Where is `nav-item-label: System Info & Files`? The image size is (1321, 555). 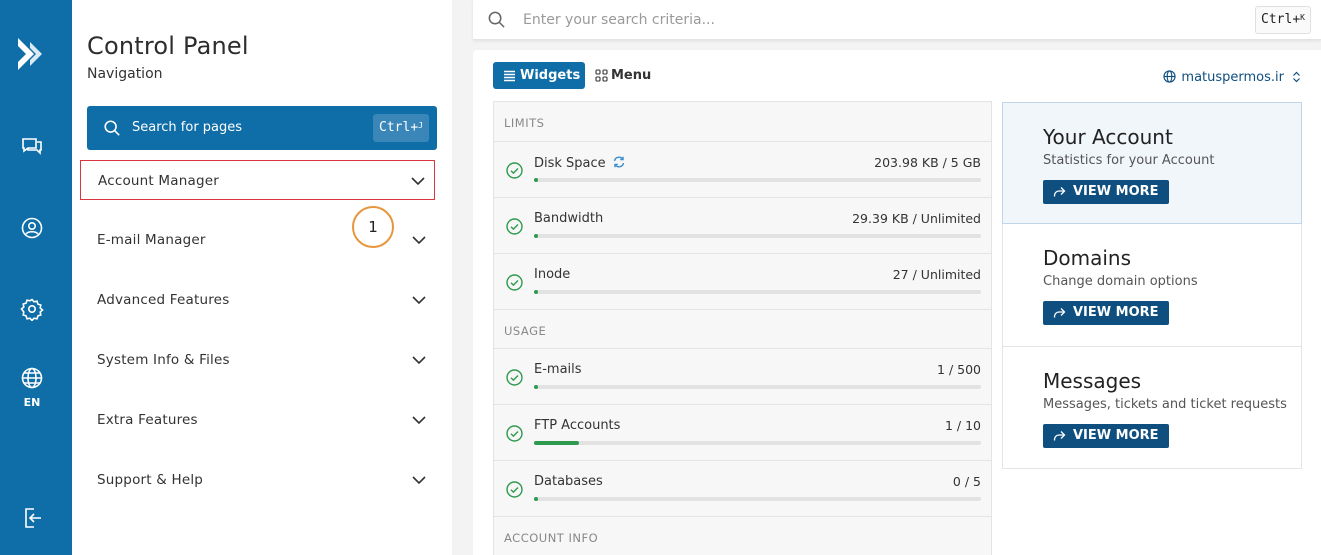
nav-item-label: System Info & Files is located at coordinates (163, 360).